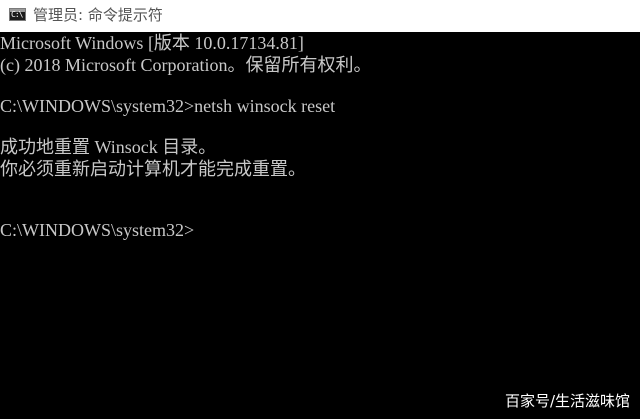  What do you see at coordinates (152, 43) in the screenshot?
I see `console-line-version: Microsoft Windows [版本 10.0.17134.81]` at bounding box center [152, 43].